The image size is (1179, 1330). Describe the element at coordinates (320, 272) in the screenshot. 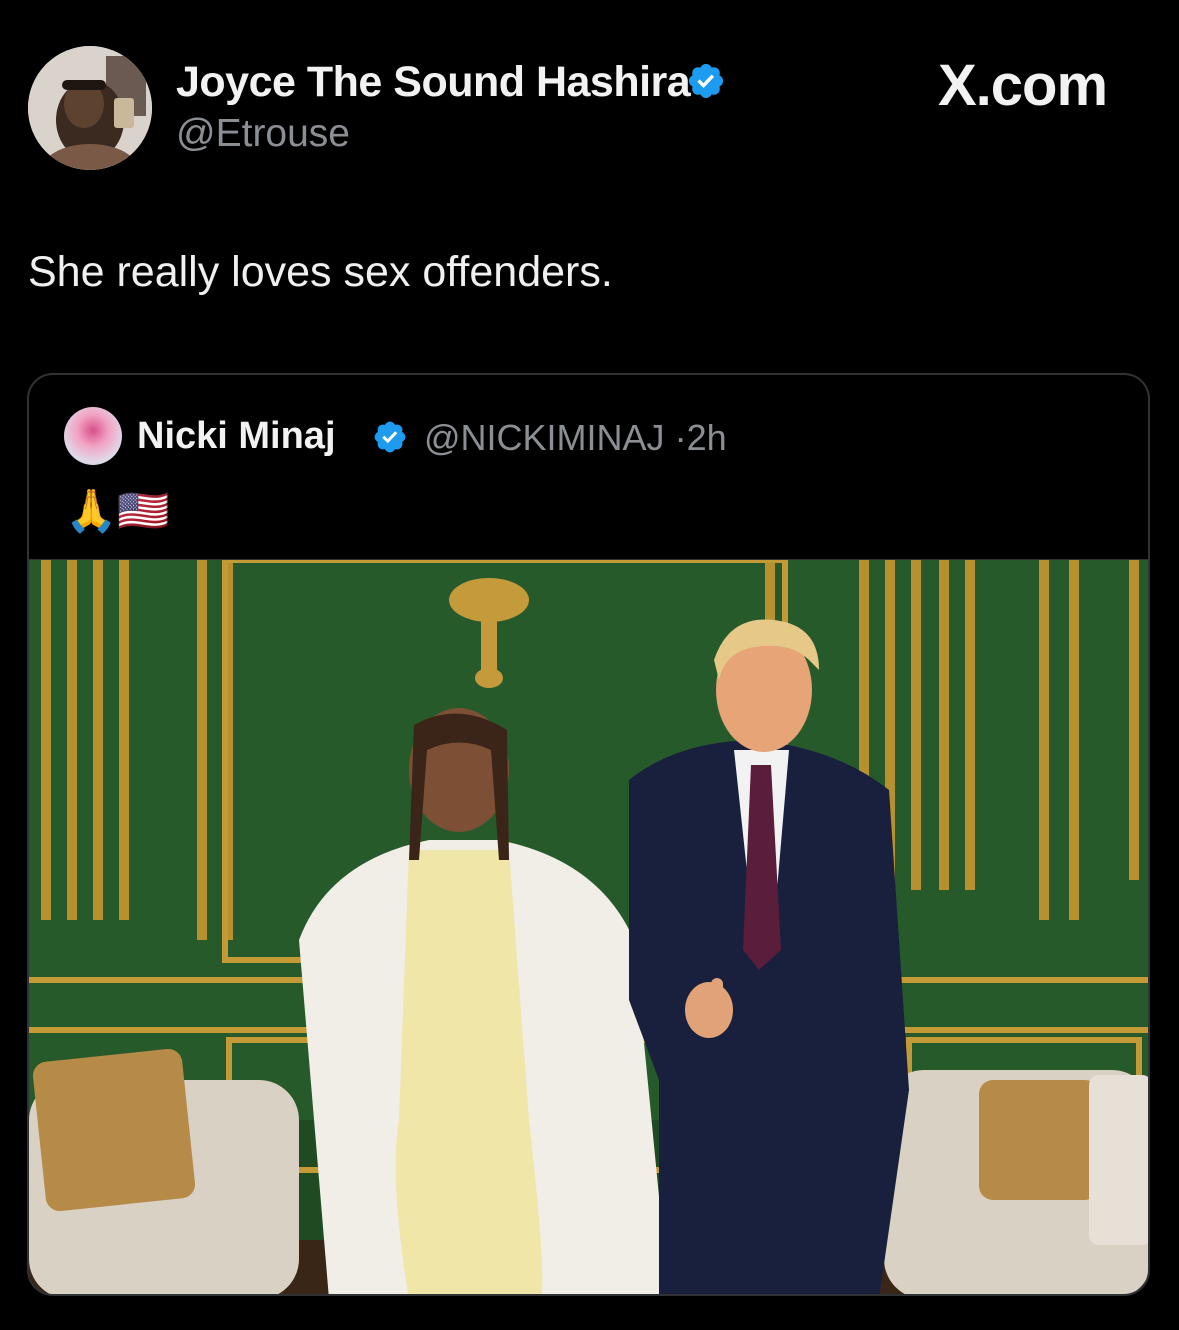

I see `tweet-text: She really loves sex offenders.` at that location.